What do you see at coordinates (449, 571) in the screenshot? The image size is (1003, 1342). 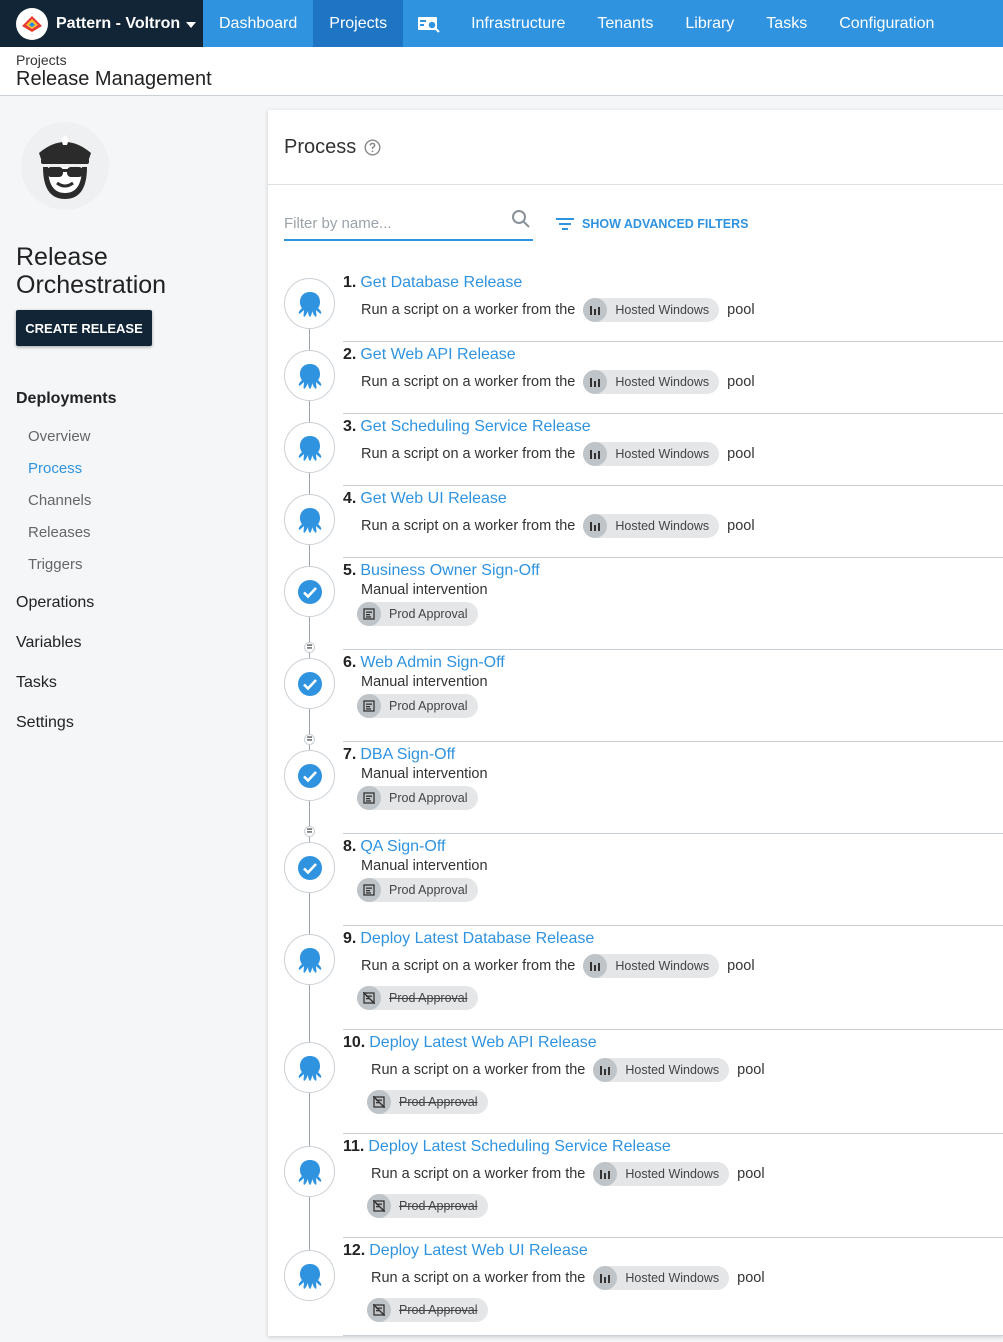 I see `step-name-link: Business Owner Sign-Off` at bounding box center [449, 571].